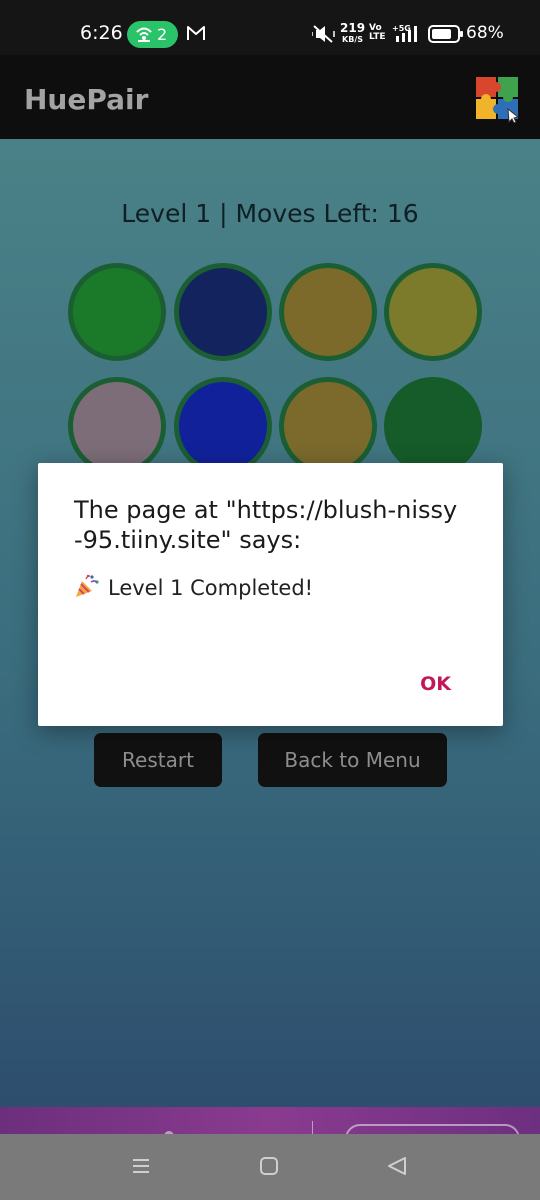 Image resolution: width=540 pixels, height=1200 pixels. What do you see at coordinates (266, 510) in the screenshot?
I see `dialog-title-line1: The page at "https://blush-nissy` at bounding box center [266, 510].